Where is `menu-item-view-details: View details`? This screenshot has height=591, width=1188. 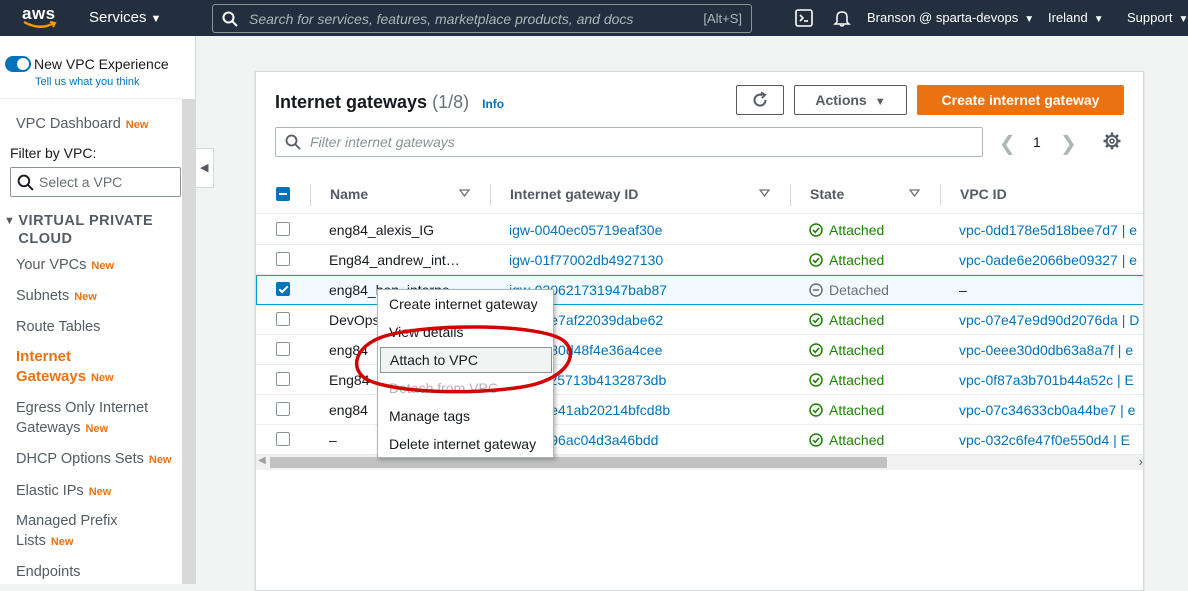
menu-item-view-details: View details is located at coordinates (426, 332).